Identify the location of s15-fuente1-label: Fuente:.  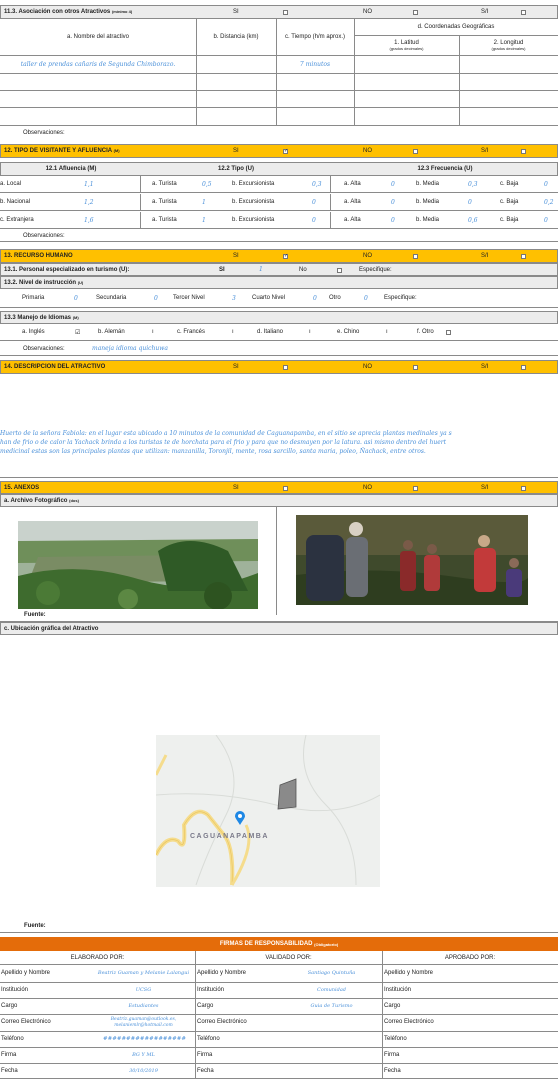
(35, 615).